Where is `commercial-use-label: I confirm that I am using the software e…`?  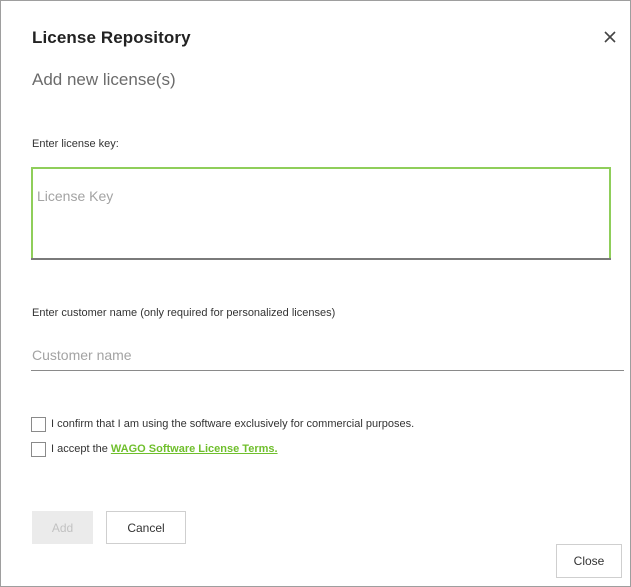
commercial-use-label: I confirm that I am using the software e… is located at coordinates (233, 424).